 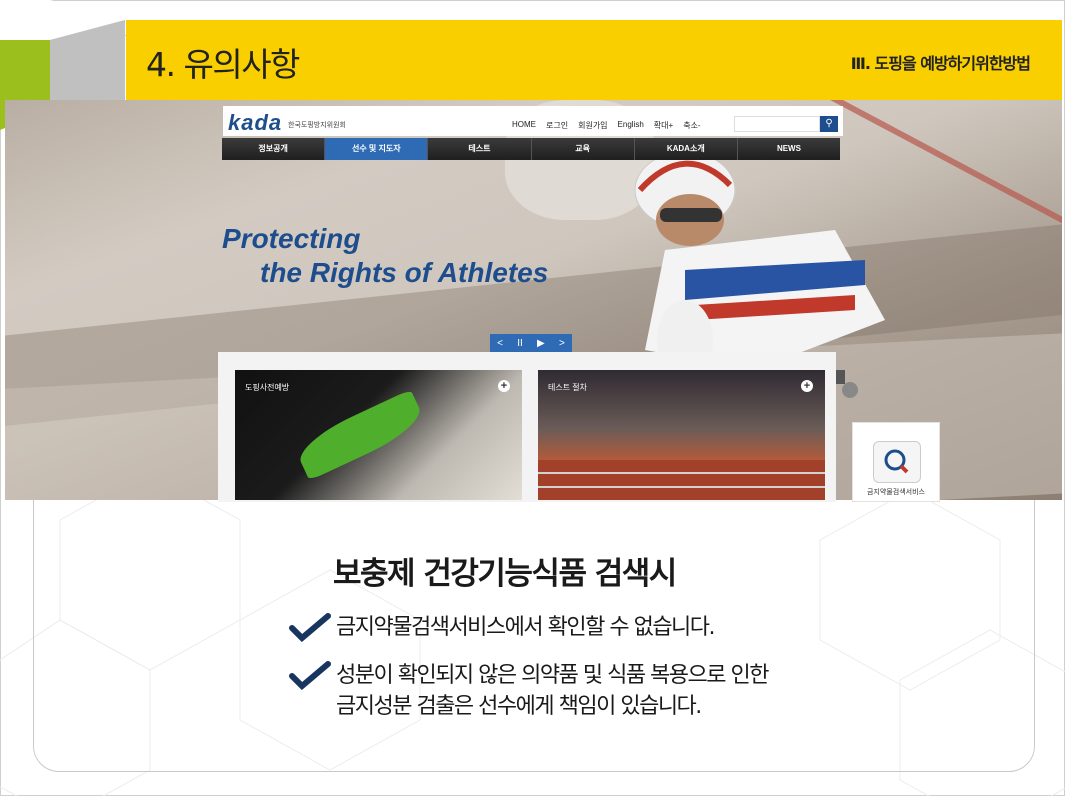 I want to click on section-label: Ⅲ. 도핑을 예방하기위한방법, so click(x=940, y=63).